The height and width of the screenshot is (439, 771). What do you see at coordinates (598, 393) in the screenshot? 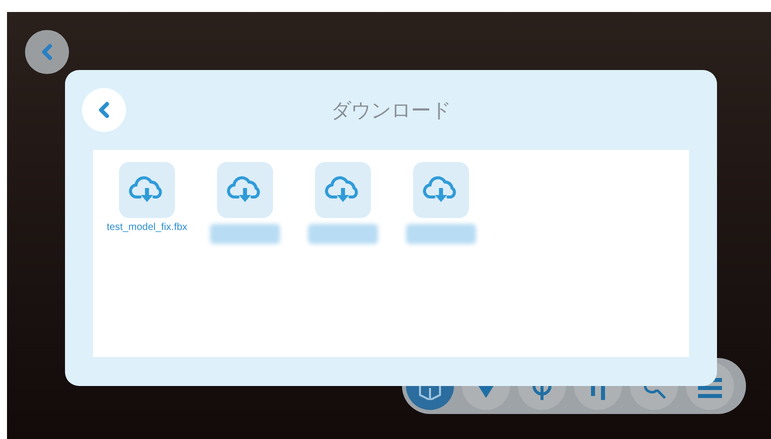
I see `tools-icon` at bounding box center [598, 393].